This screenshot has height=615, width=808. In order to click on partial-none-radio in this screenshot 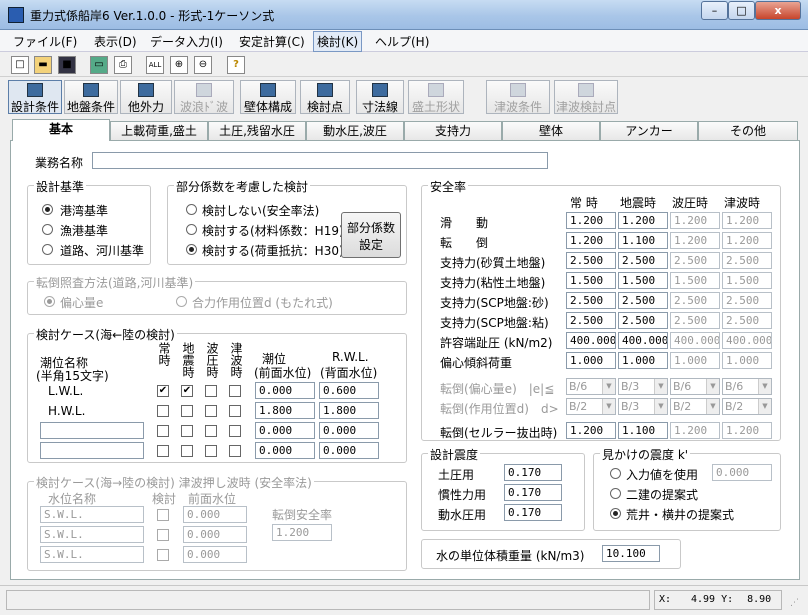, I will do `click(191, 209)`.